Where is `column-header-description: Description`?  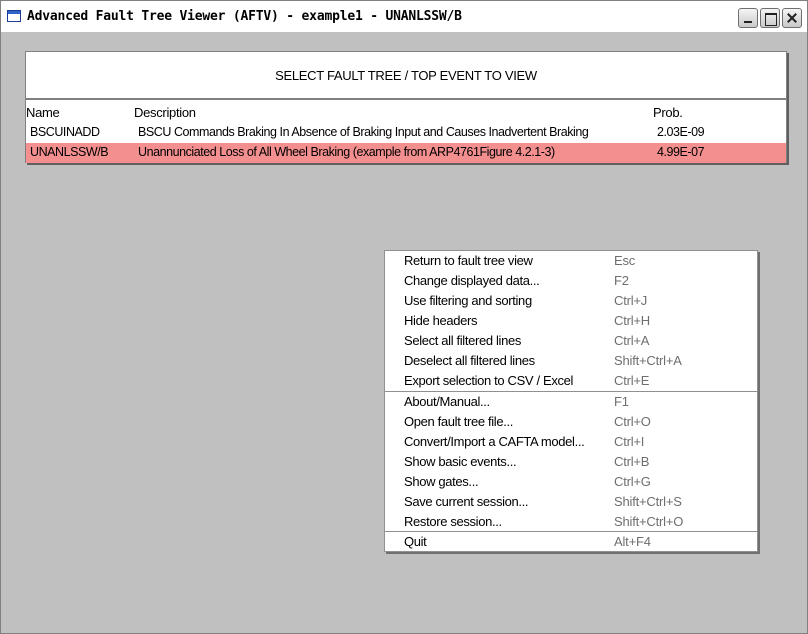
column-header-description: Description is located at coordinates (165, 112).